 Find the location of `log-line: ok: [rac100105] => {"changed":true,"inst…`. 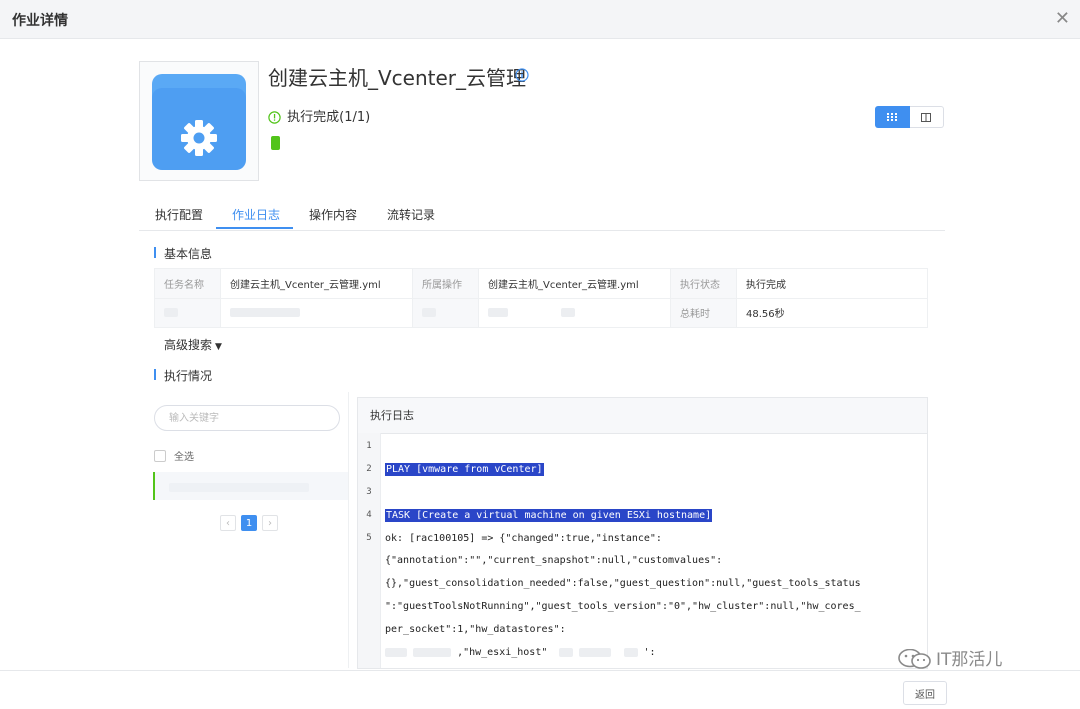

log-line: ok: [rac100105] => {"changed":true,"inst… is located at coordinates (523, 538).